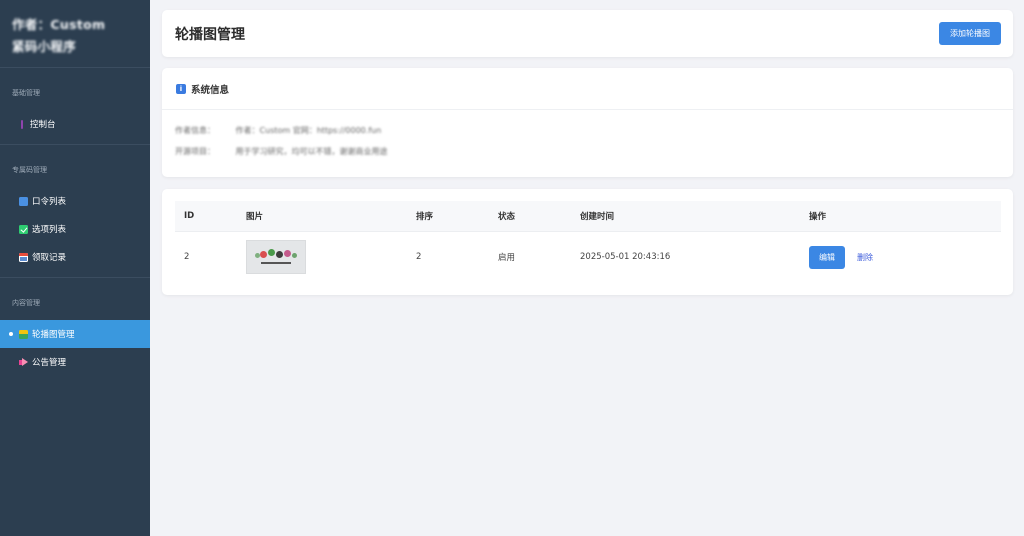 This screenshot has height=536, width=1024. I want to click on header-card: 轮播图管理 添加轮播图, so click(587, 33).